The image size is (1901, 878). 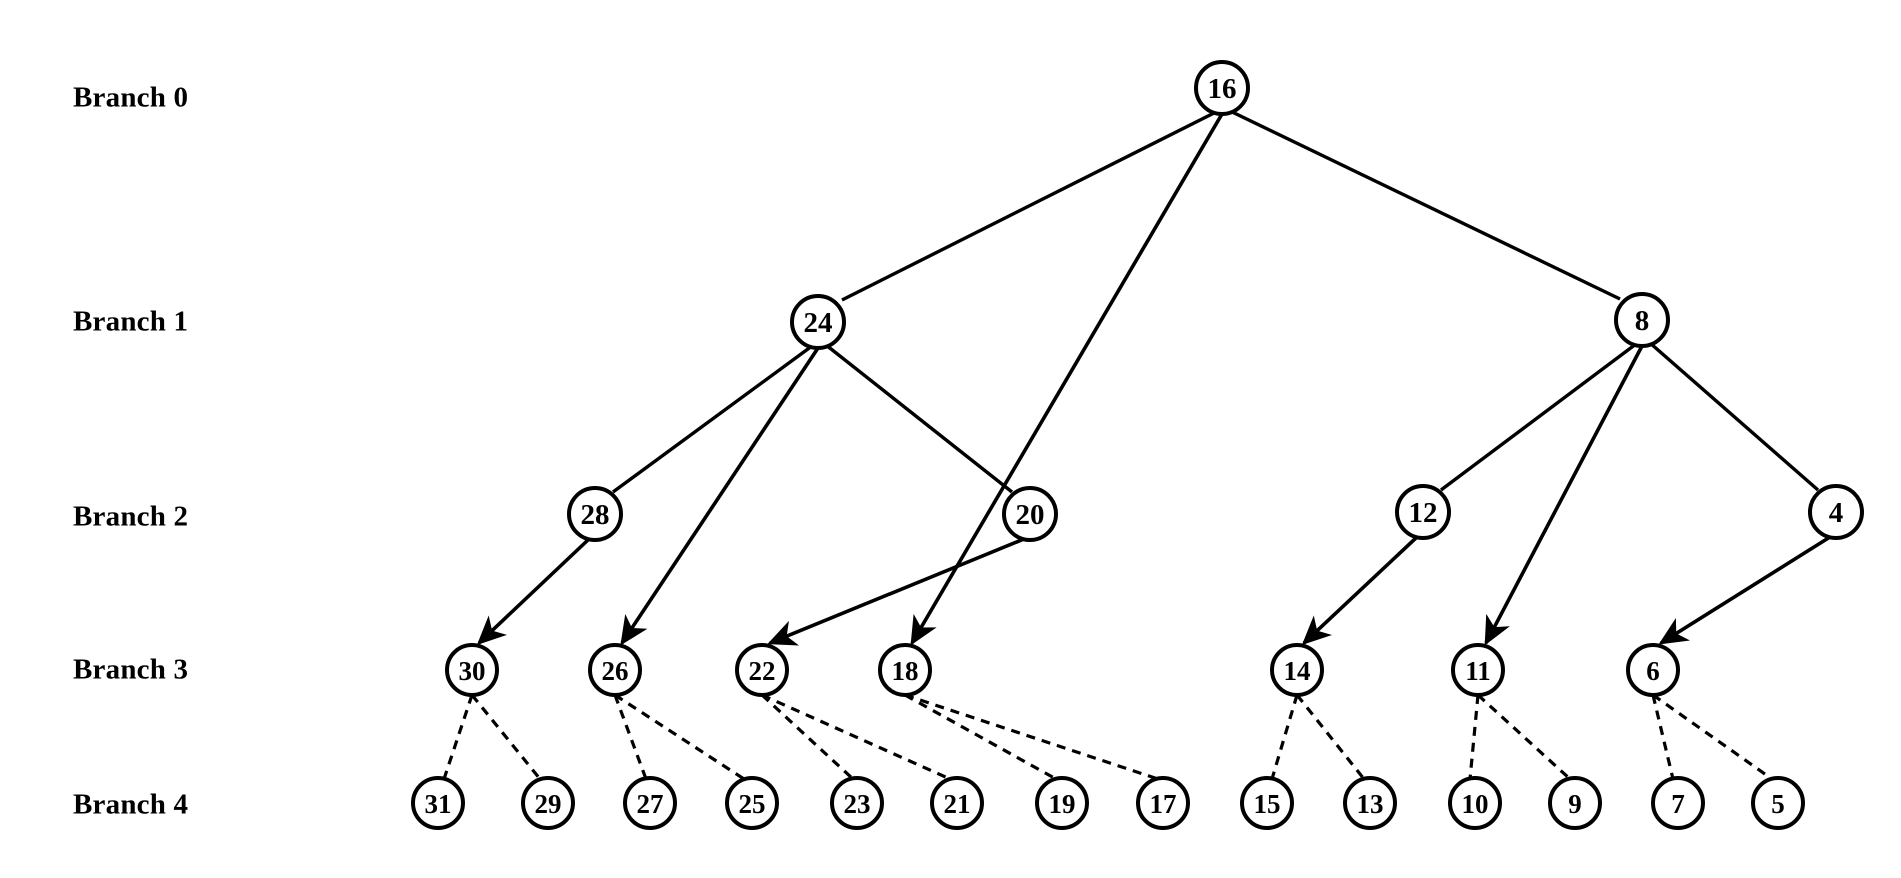 I want to click on tree-node: 26, so click(x=615, y=670).